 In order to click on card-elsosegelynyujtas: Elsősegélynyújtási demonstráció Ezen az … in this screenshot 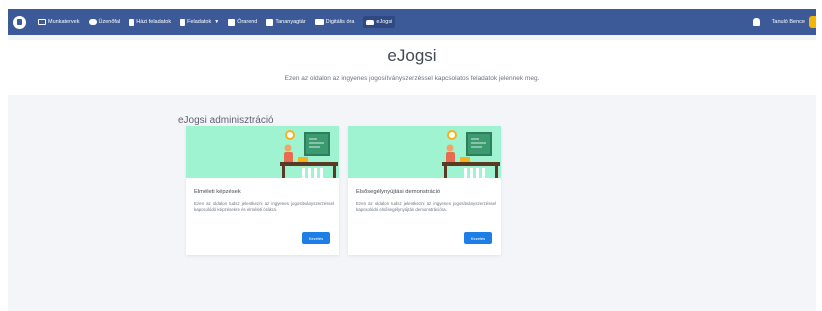, I will do `click(424, 190)`.